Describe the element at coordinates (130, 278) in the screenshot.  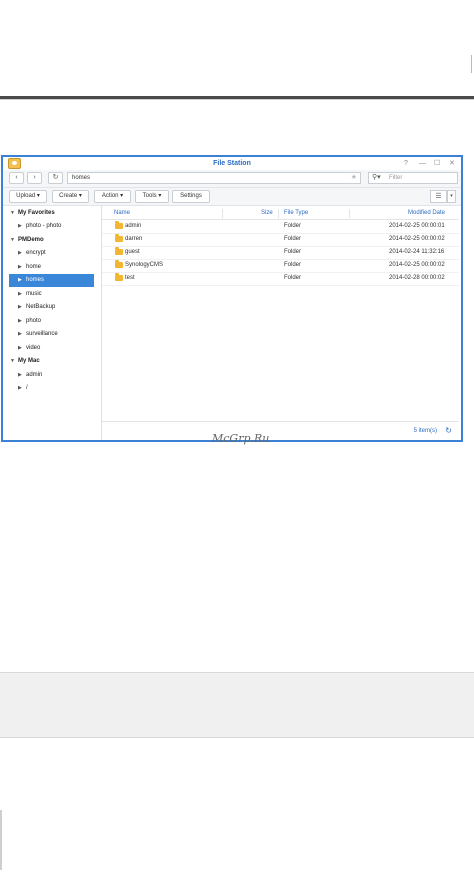
I see `file-name: test` at that location.